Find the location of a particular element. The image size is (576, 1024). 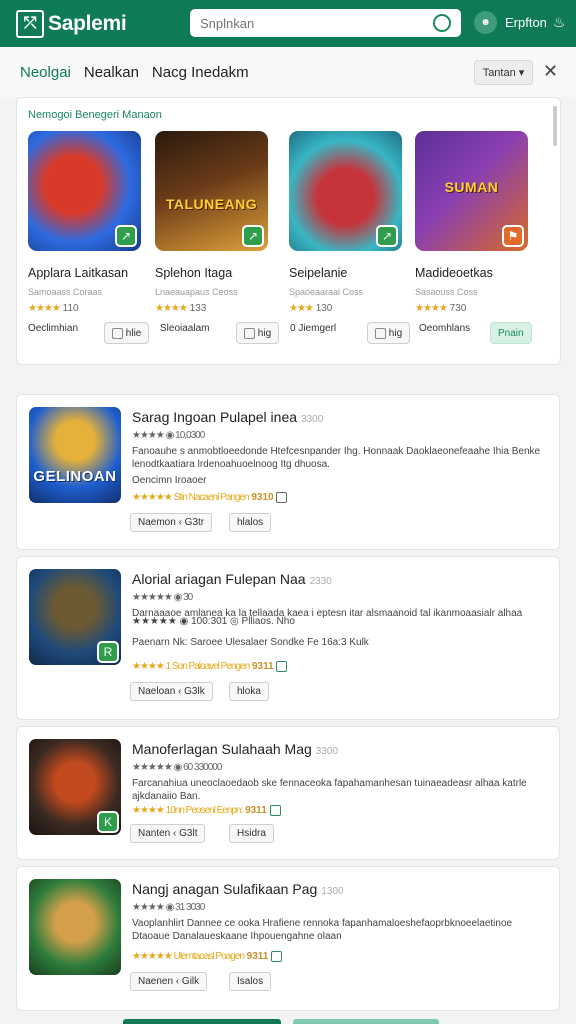

search-box is located at coordinates (325, 23).